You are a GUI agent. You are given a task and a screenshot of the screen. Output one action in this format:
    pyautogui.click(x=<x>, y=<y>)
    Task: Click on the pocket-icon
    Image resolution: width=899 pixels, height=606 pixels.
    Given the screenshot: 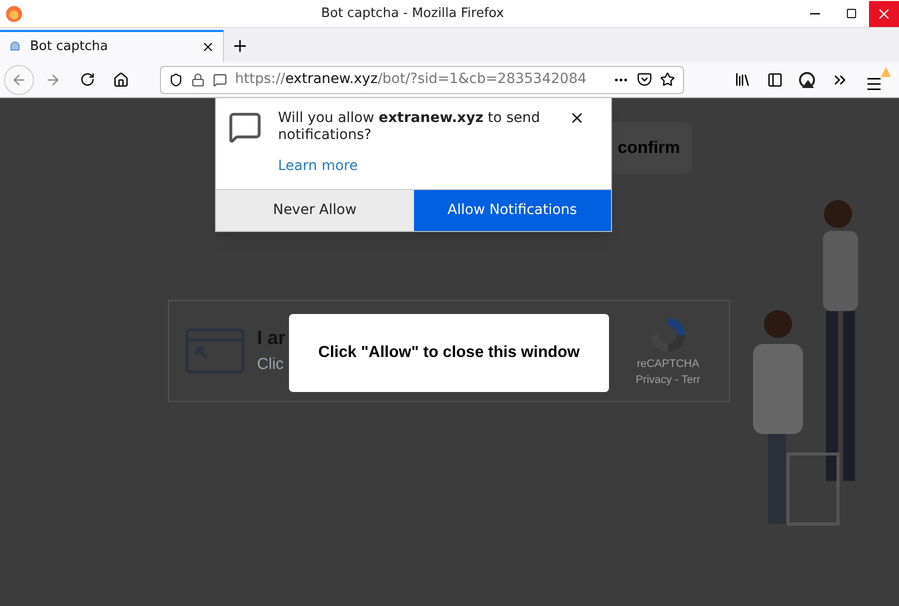 What is the action you would take?
    pyautogui.click(x=644, y=79)
    